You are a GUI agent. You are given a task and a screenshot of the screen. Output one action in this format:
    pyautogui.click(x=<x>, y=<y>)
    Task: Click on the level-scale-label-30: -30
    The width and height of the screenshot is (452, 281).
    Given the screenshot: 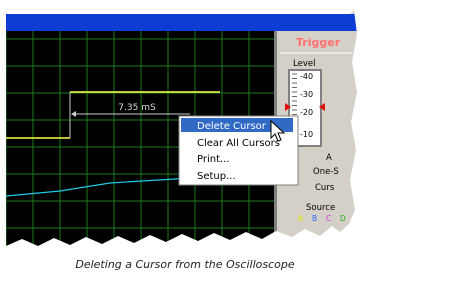 What is the action you would take?
    pyautogui.click(x=306, y=94)
    